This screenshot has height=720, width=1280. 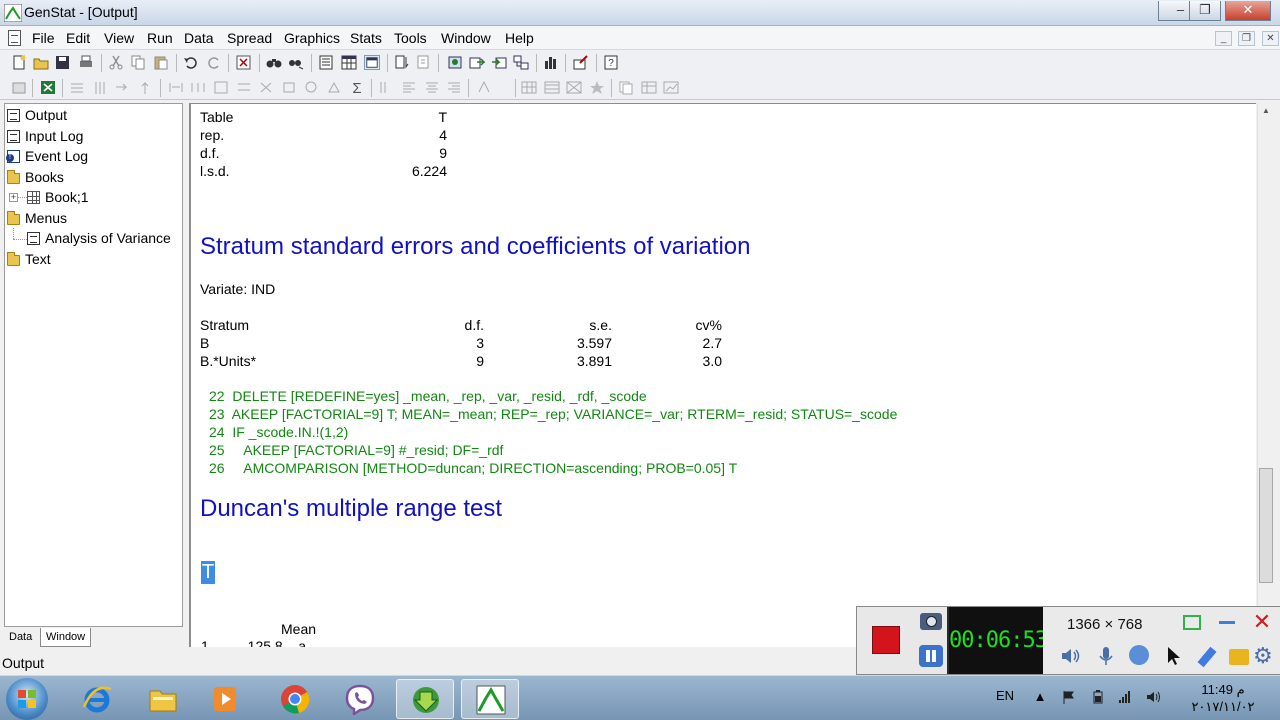 What do you see at coordinates (349, 62) in the screenshot?
I see `spreadsheet-icon` at bounding box center [349, 62].